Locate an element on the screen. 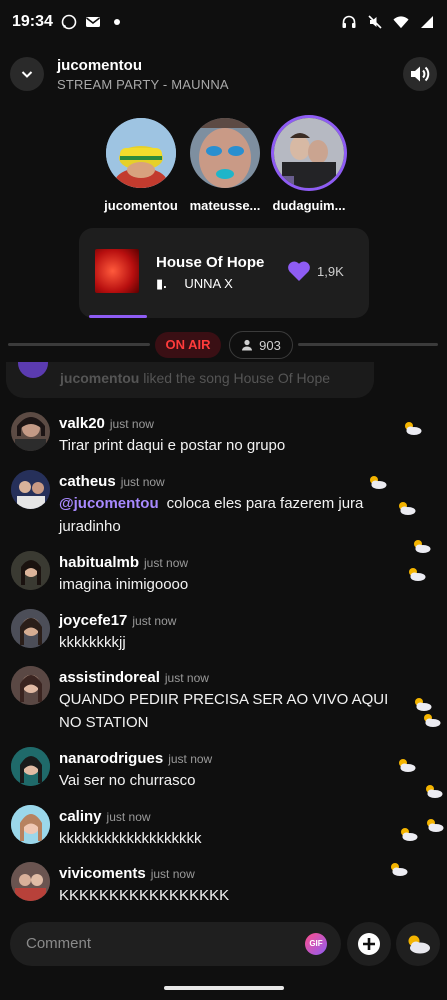 This screenshot has height=1000, width=447. person-icon is located at coordinates (247, 345).